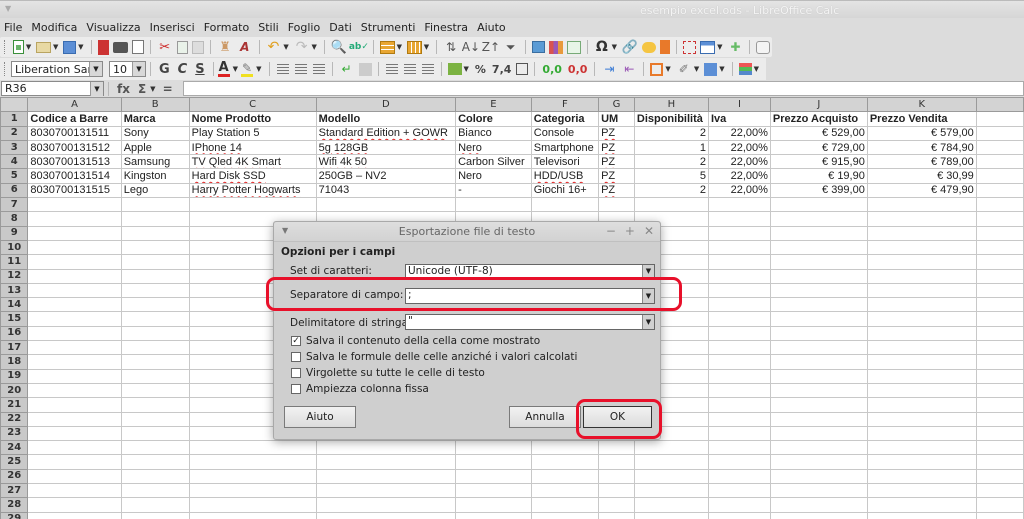 The image size is (1024, 519). I want to click on help-button: Aiuto, so click(320, 417).